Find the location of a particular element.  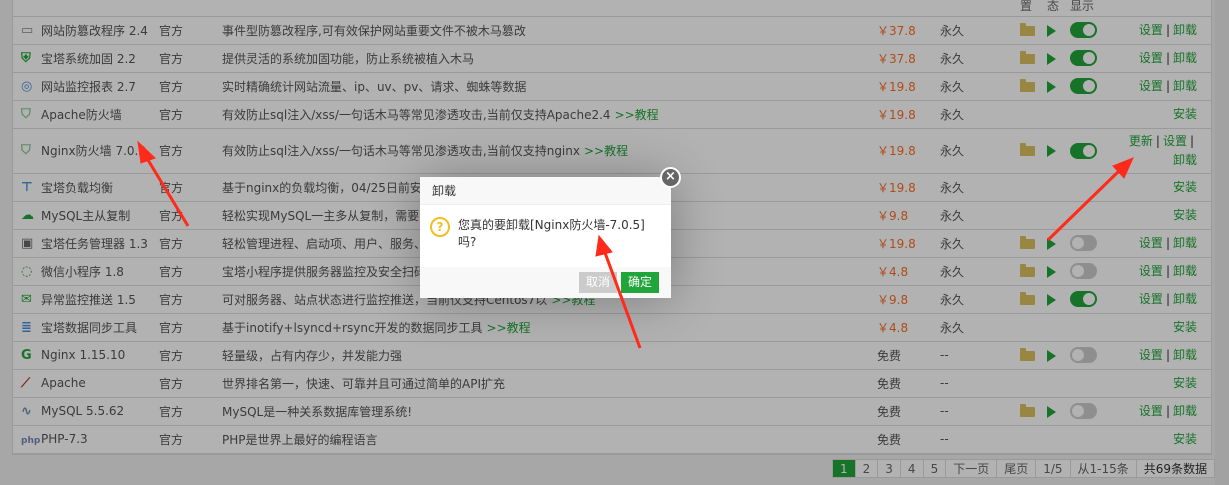

arrow-to-version is located at coordinates (166, 190).